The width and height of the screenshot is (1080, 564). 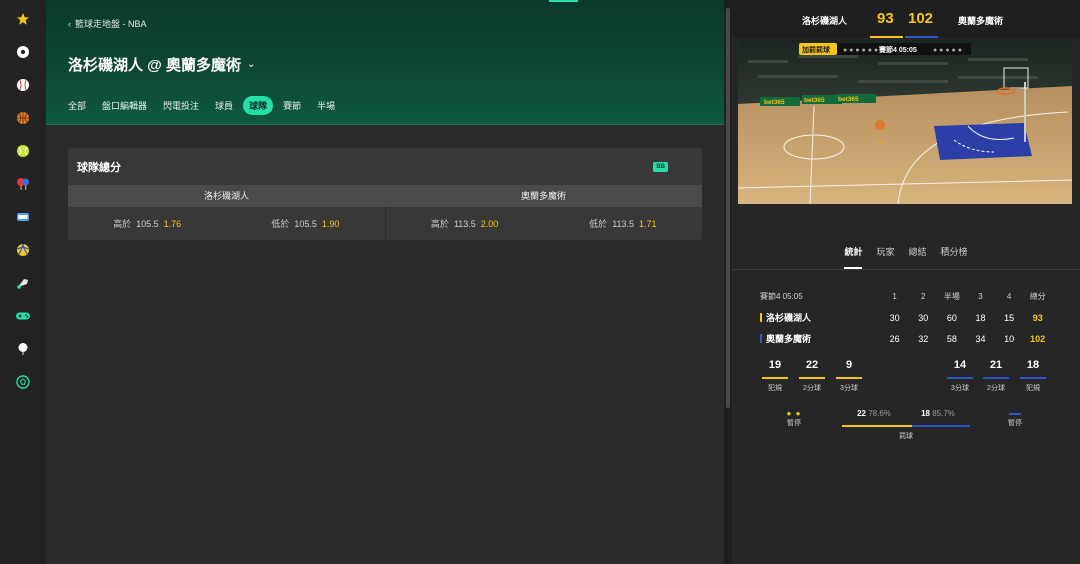 What do you see at coordinates (816, 49) in the screenshot?
I see `court-banner-tag: 加罰罰球` at bounding box center [816, 49].